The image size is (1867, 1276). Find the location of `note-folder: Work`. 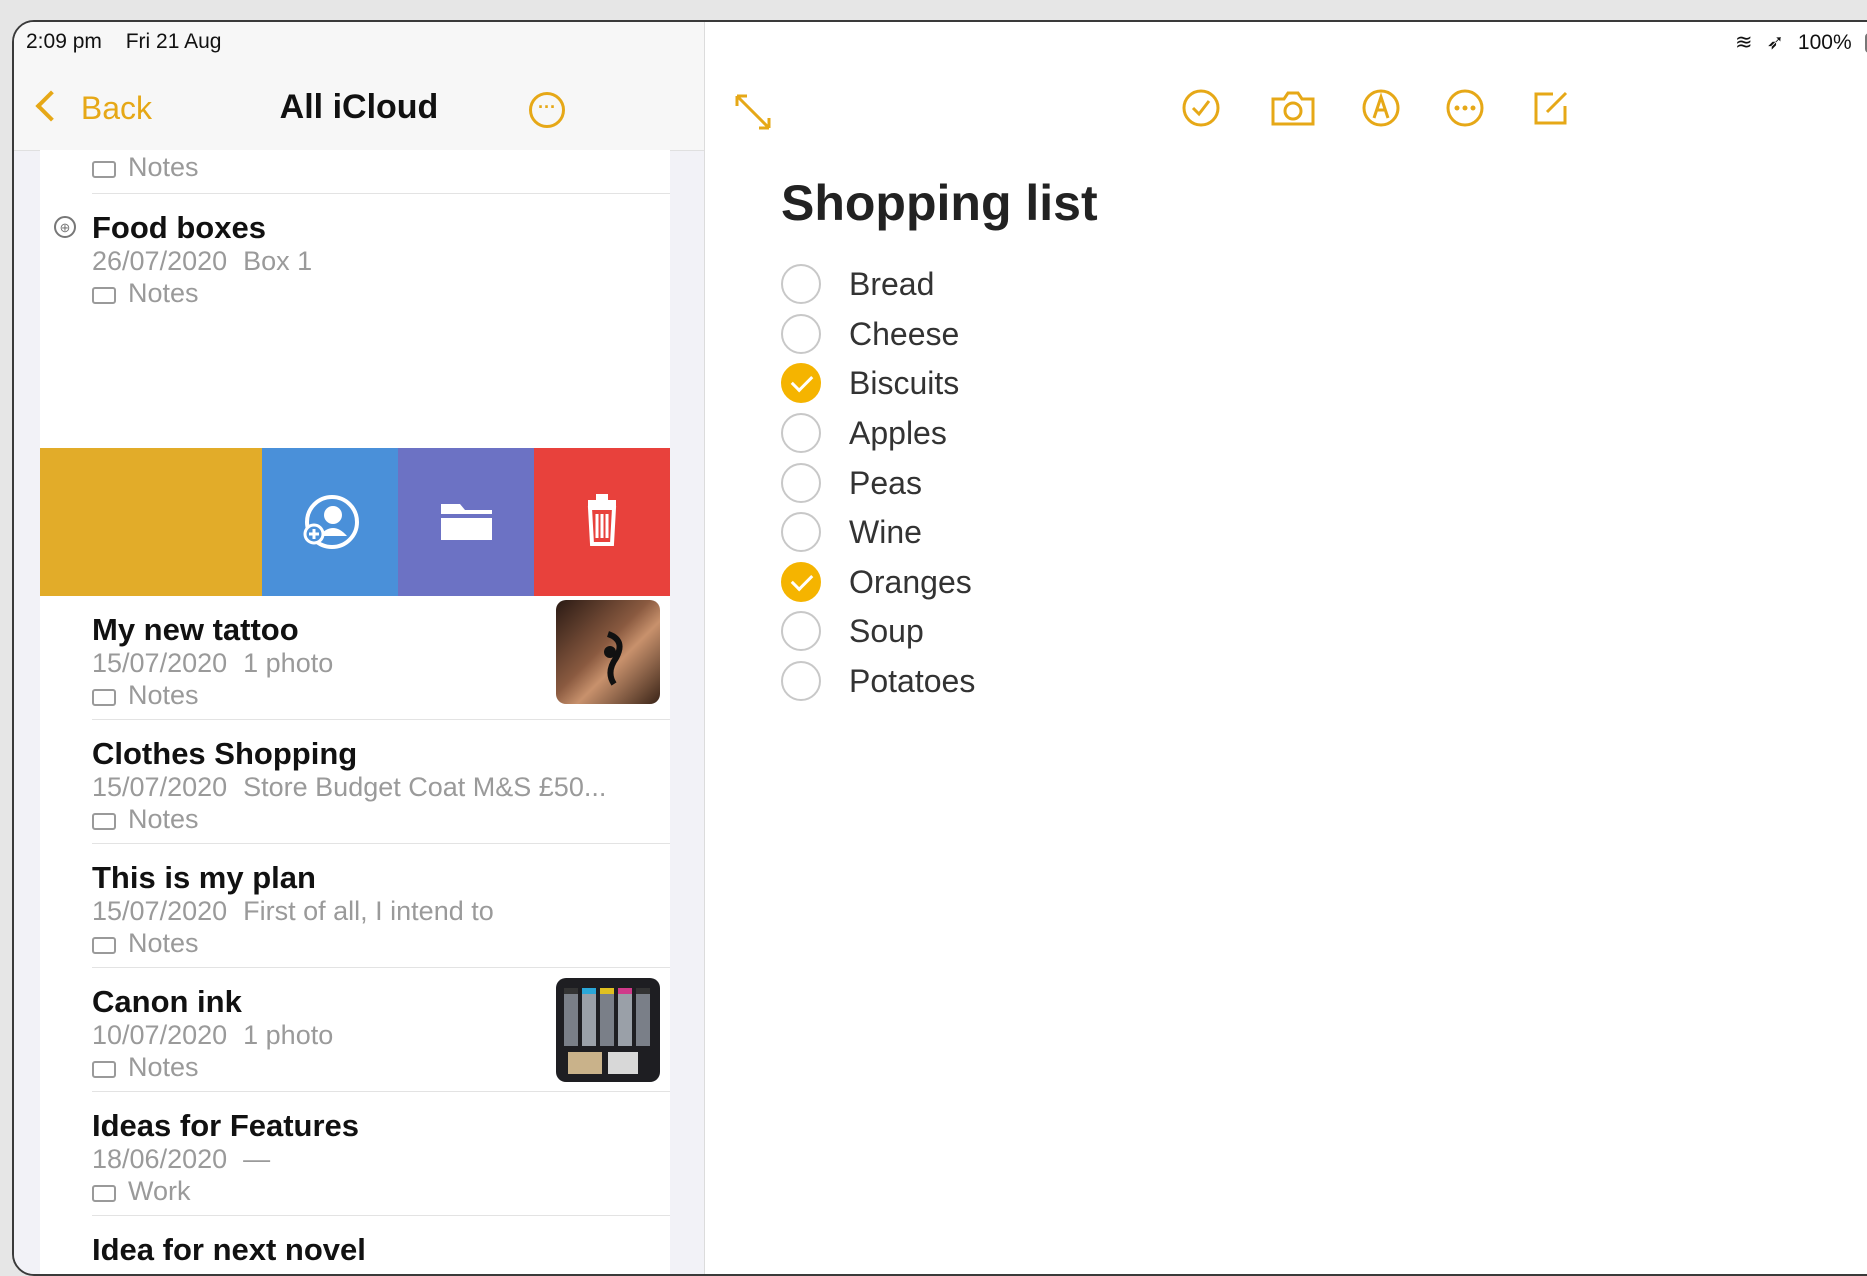

note-folder: Work is located at coordinates (141, 1191).